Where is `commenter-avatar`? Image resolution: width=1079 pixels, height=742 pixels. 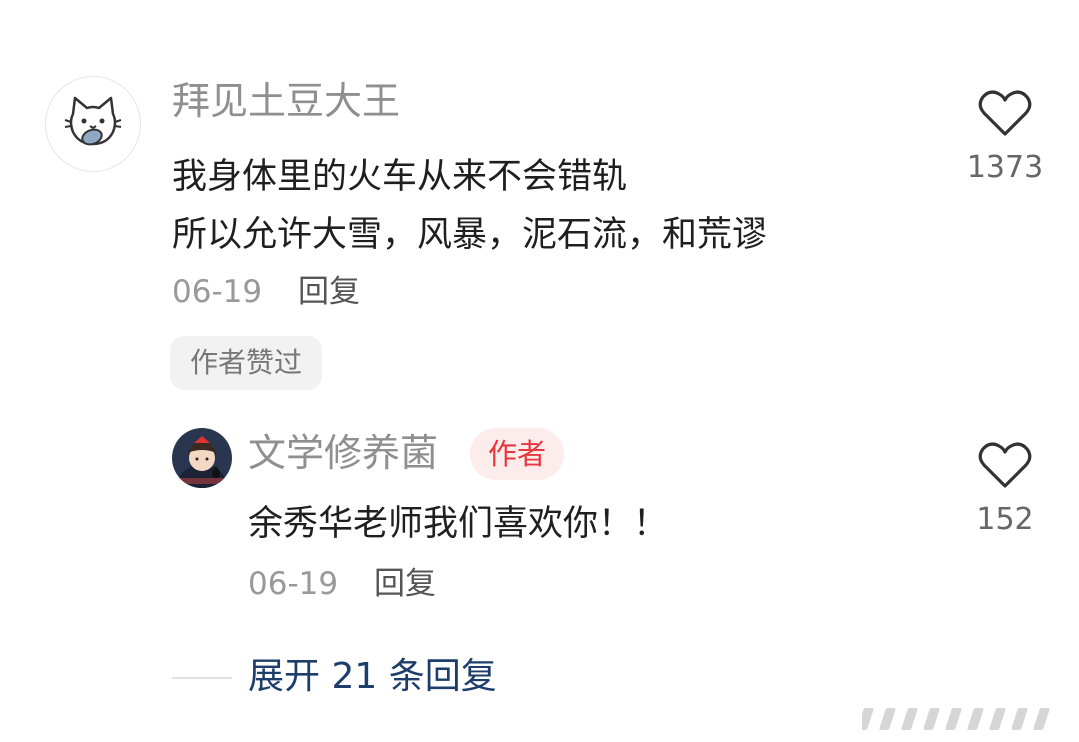 commenter-avatar is located at coordinates (93, 124).